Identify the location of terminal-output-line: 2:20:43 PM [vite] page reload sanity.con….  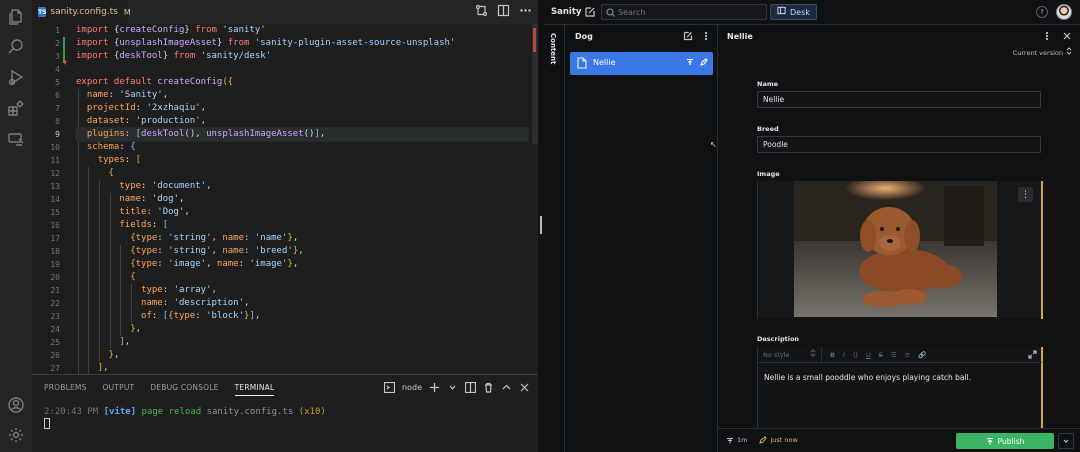
(185, 412).